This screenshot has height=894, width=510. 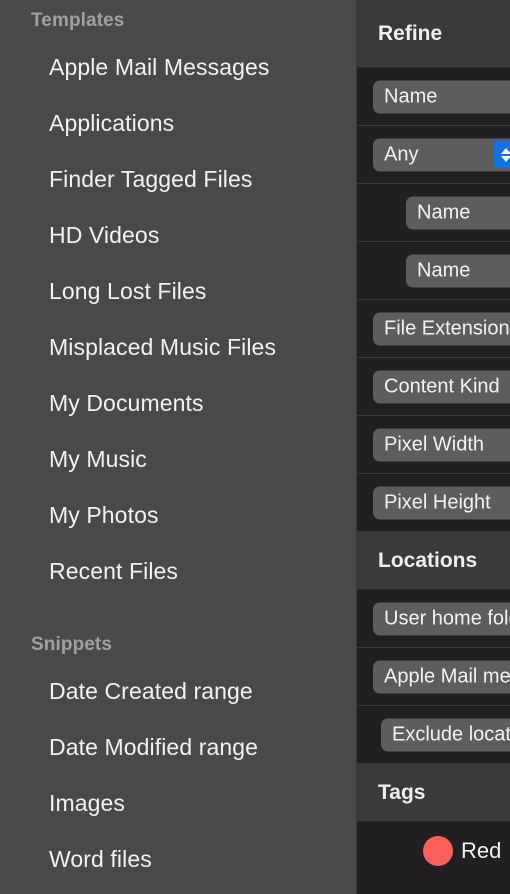 I want to click on tag-color-dot-icon, so click(x=438, y=851).